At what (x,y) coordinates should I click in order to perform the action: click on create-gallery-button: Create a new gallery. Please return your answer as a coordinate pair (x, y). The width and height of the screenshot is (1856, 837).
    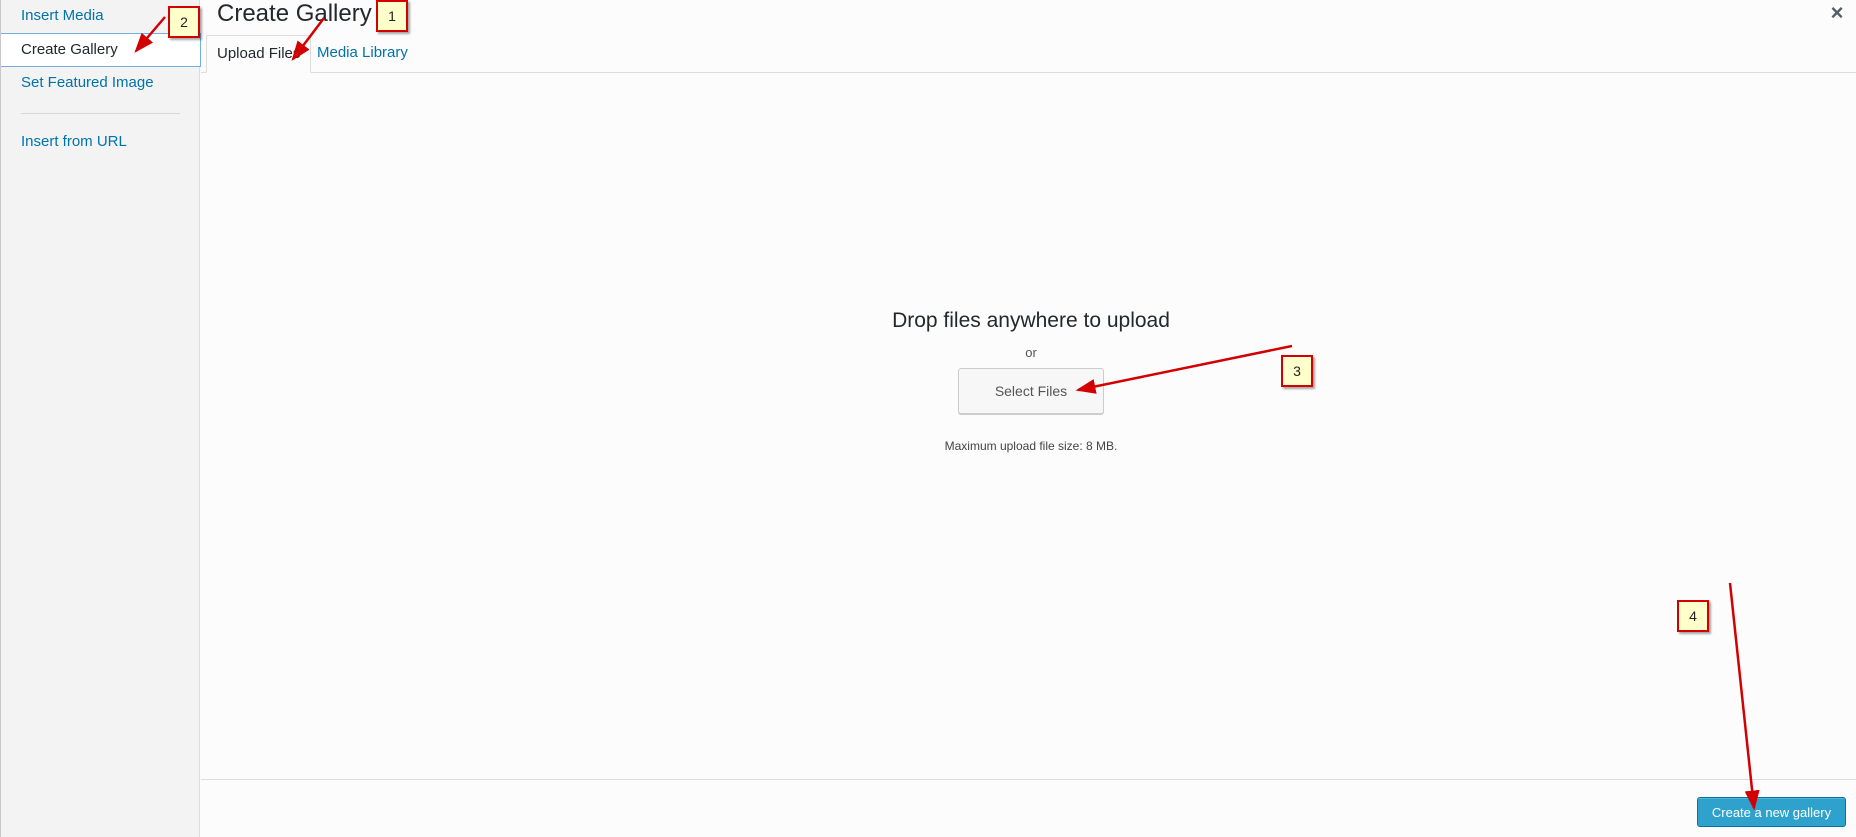
    Looking at the image, I should click on (1771, 812).